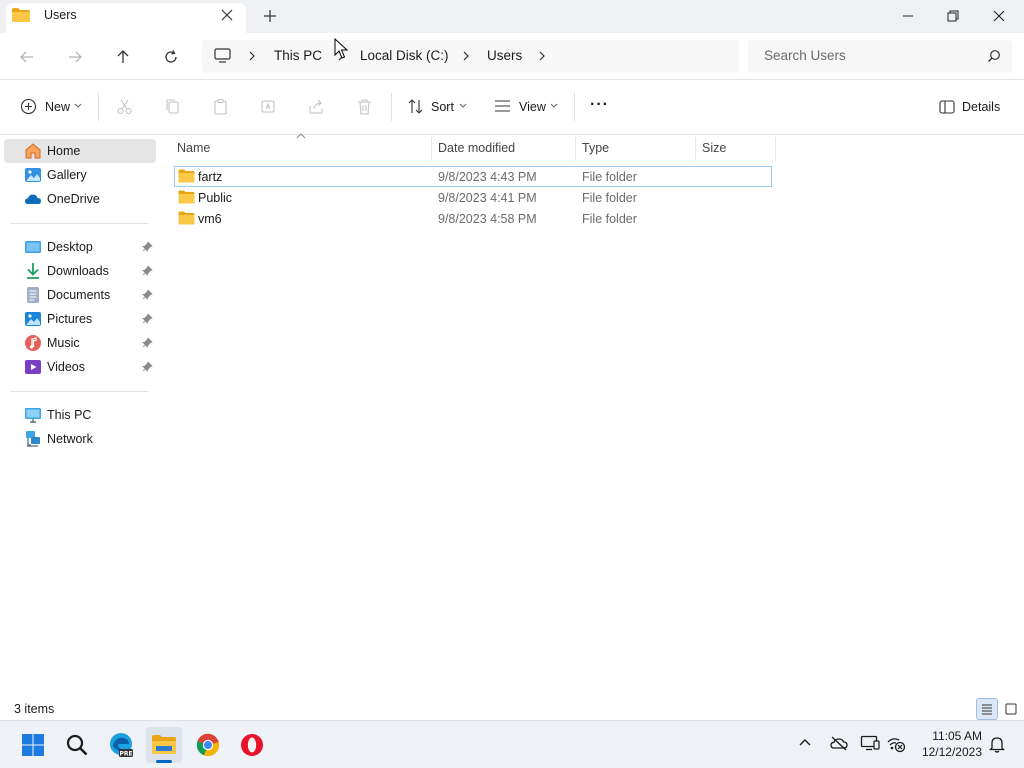 This screenshot has height=768, width=1024. Describe the element at coordinates (532, 107) in the screenshot. I see `view-button: View` at that location.